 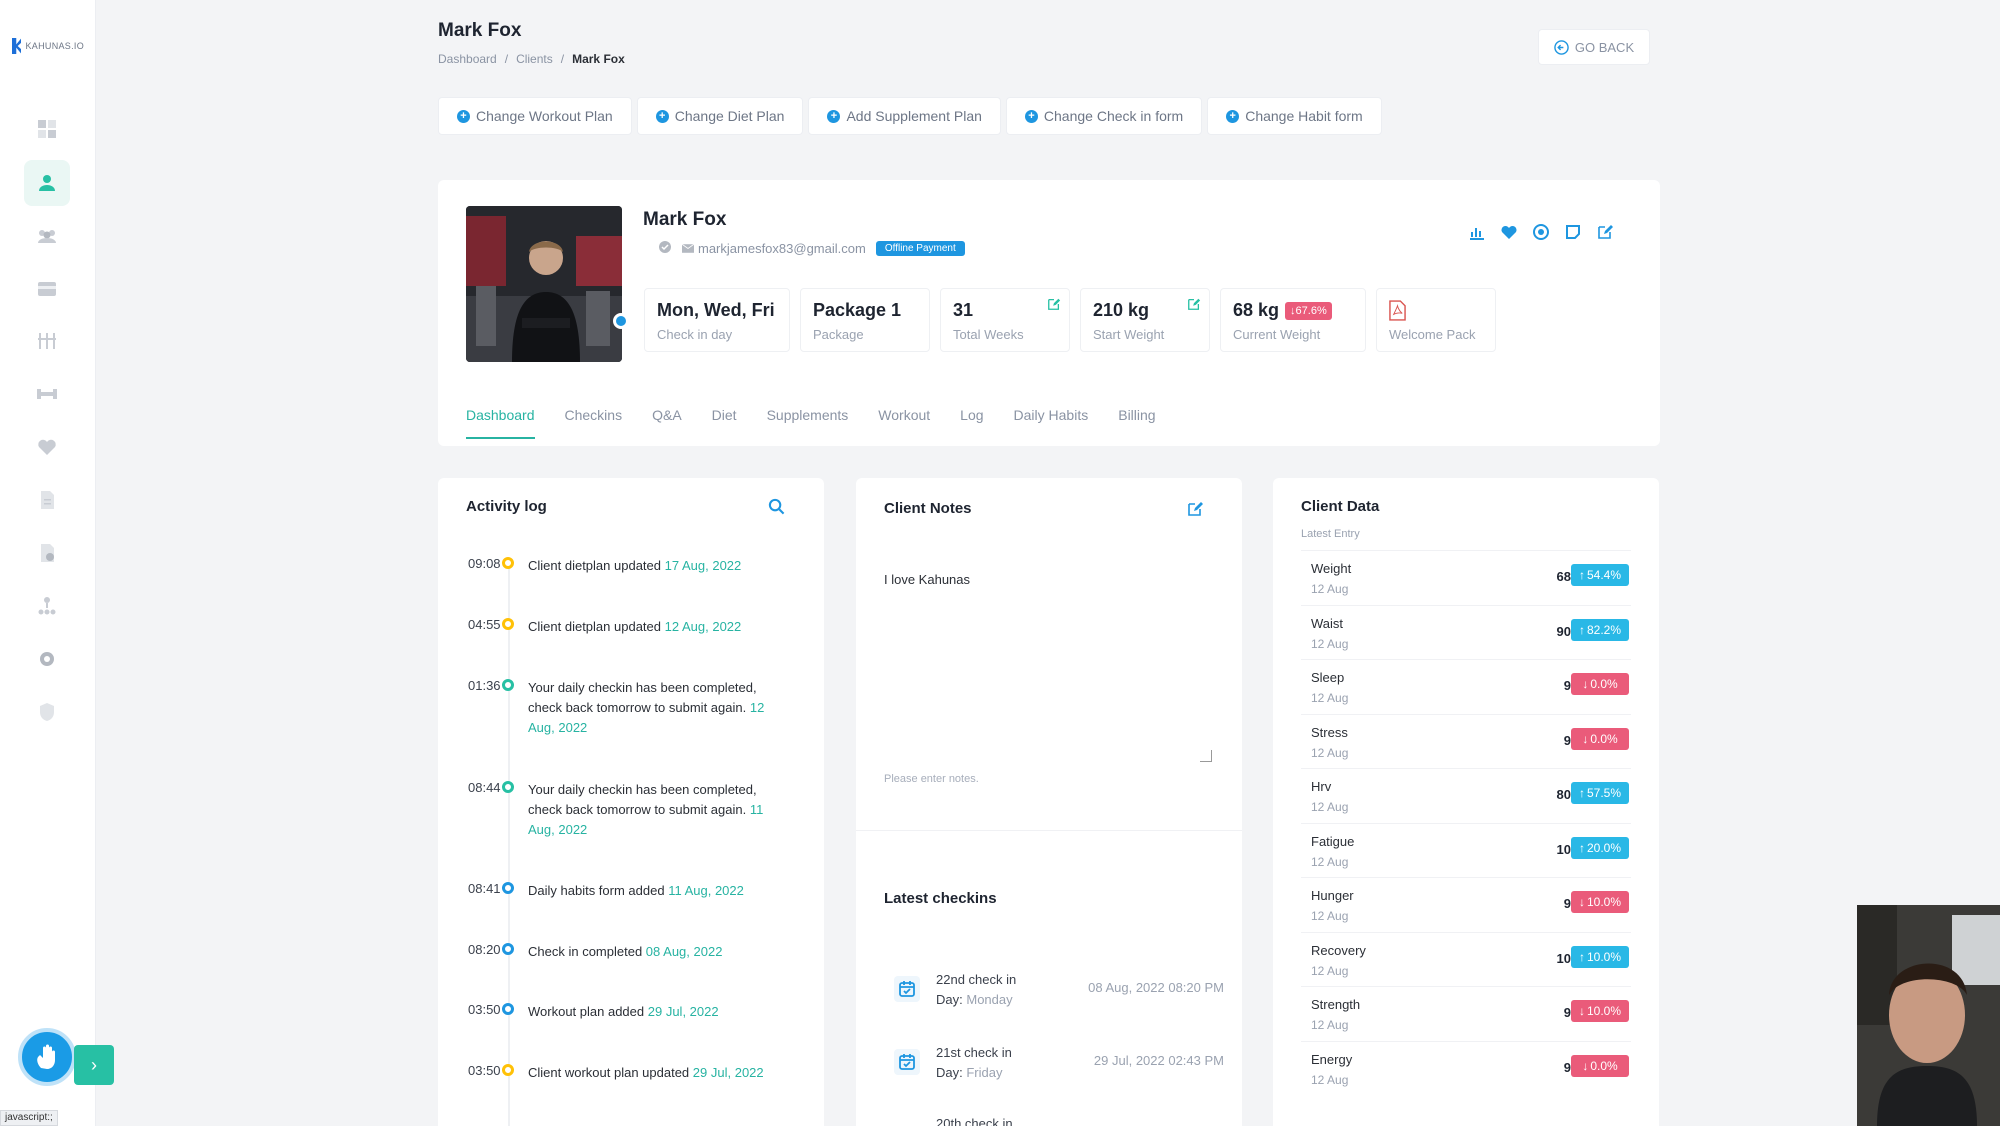 I want to click on checkin-datetime: 08 Aug, 2022 08:20 PM, so click(x=1156, y=987).